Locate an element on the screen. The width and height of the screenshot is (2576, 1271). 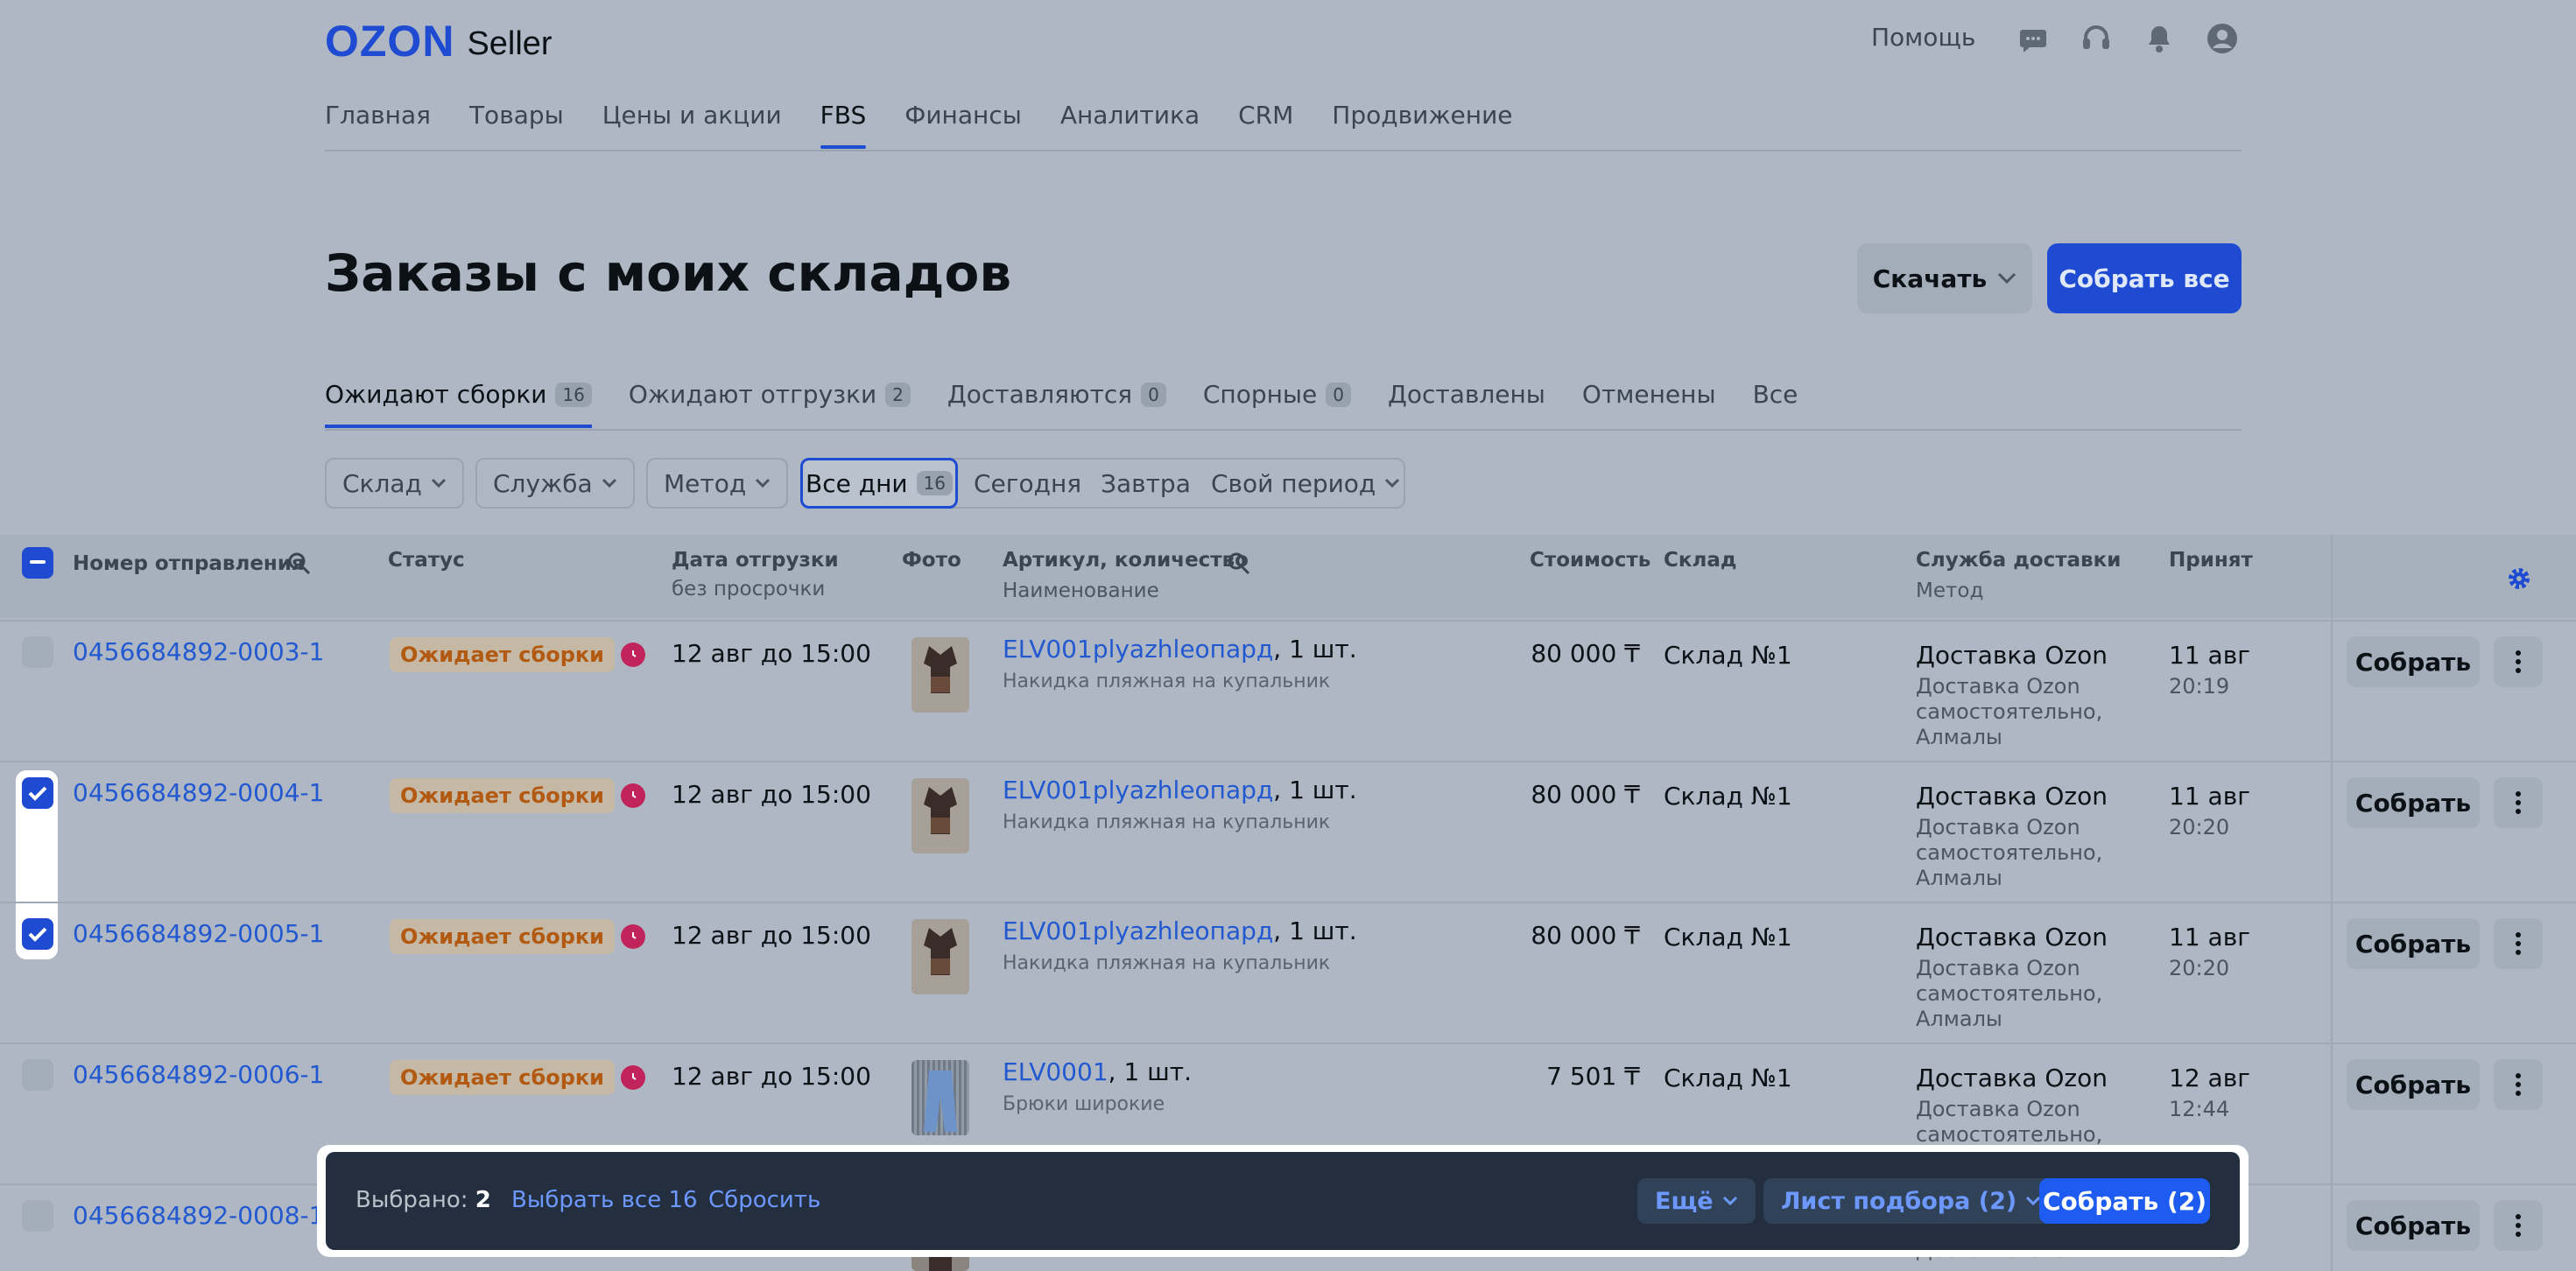
more-actions-button: Ещё is located at coordinates (1696, 1201).